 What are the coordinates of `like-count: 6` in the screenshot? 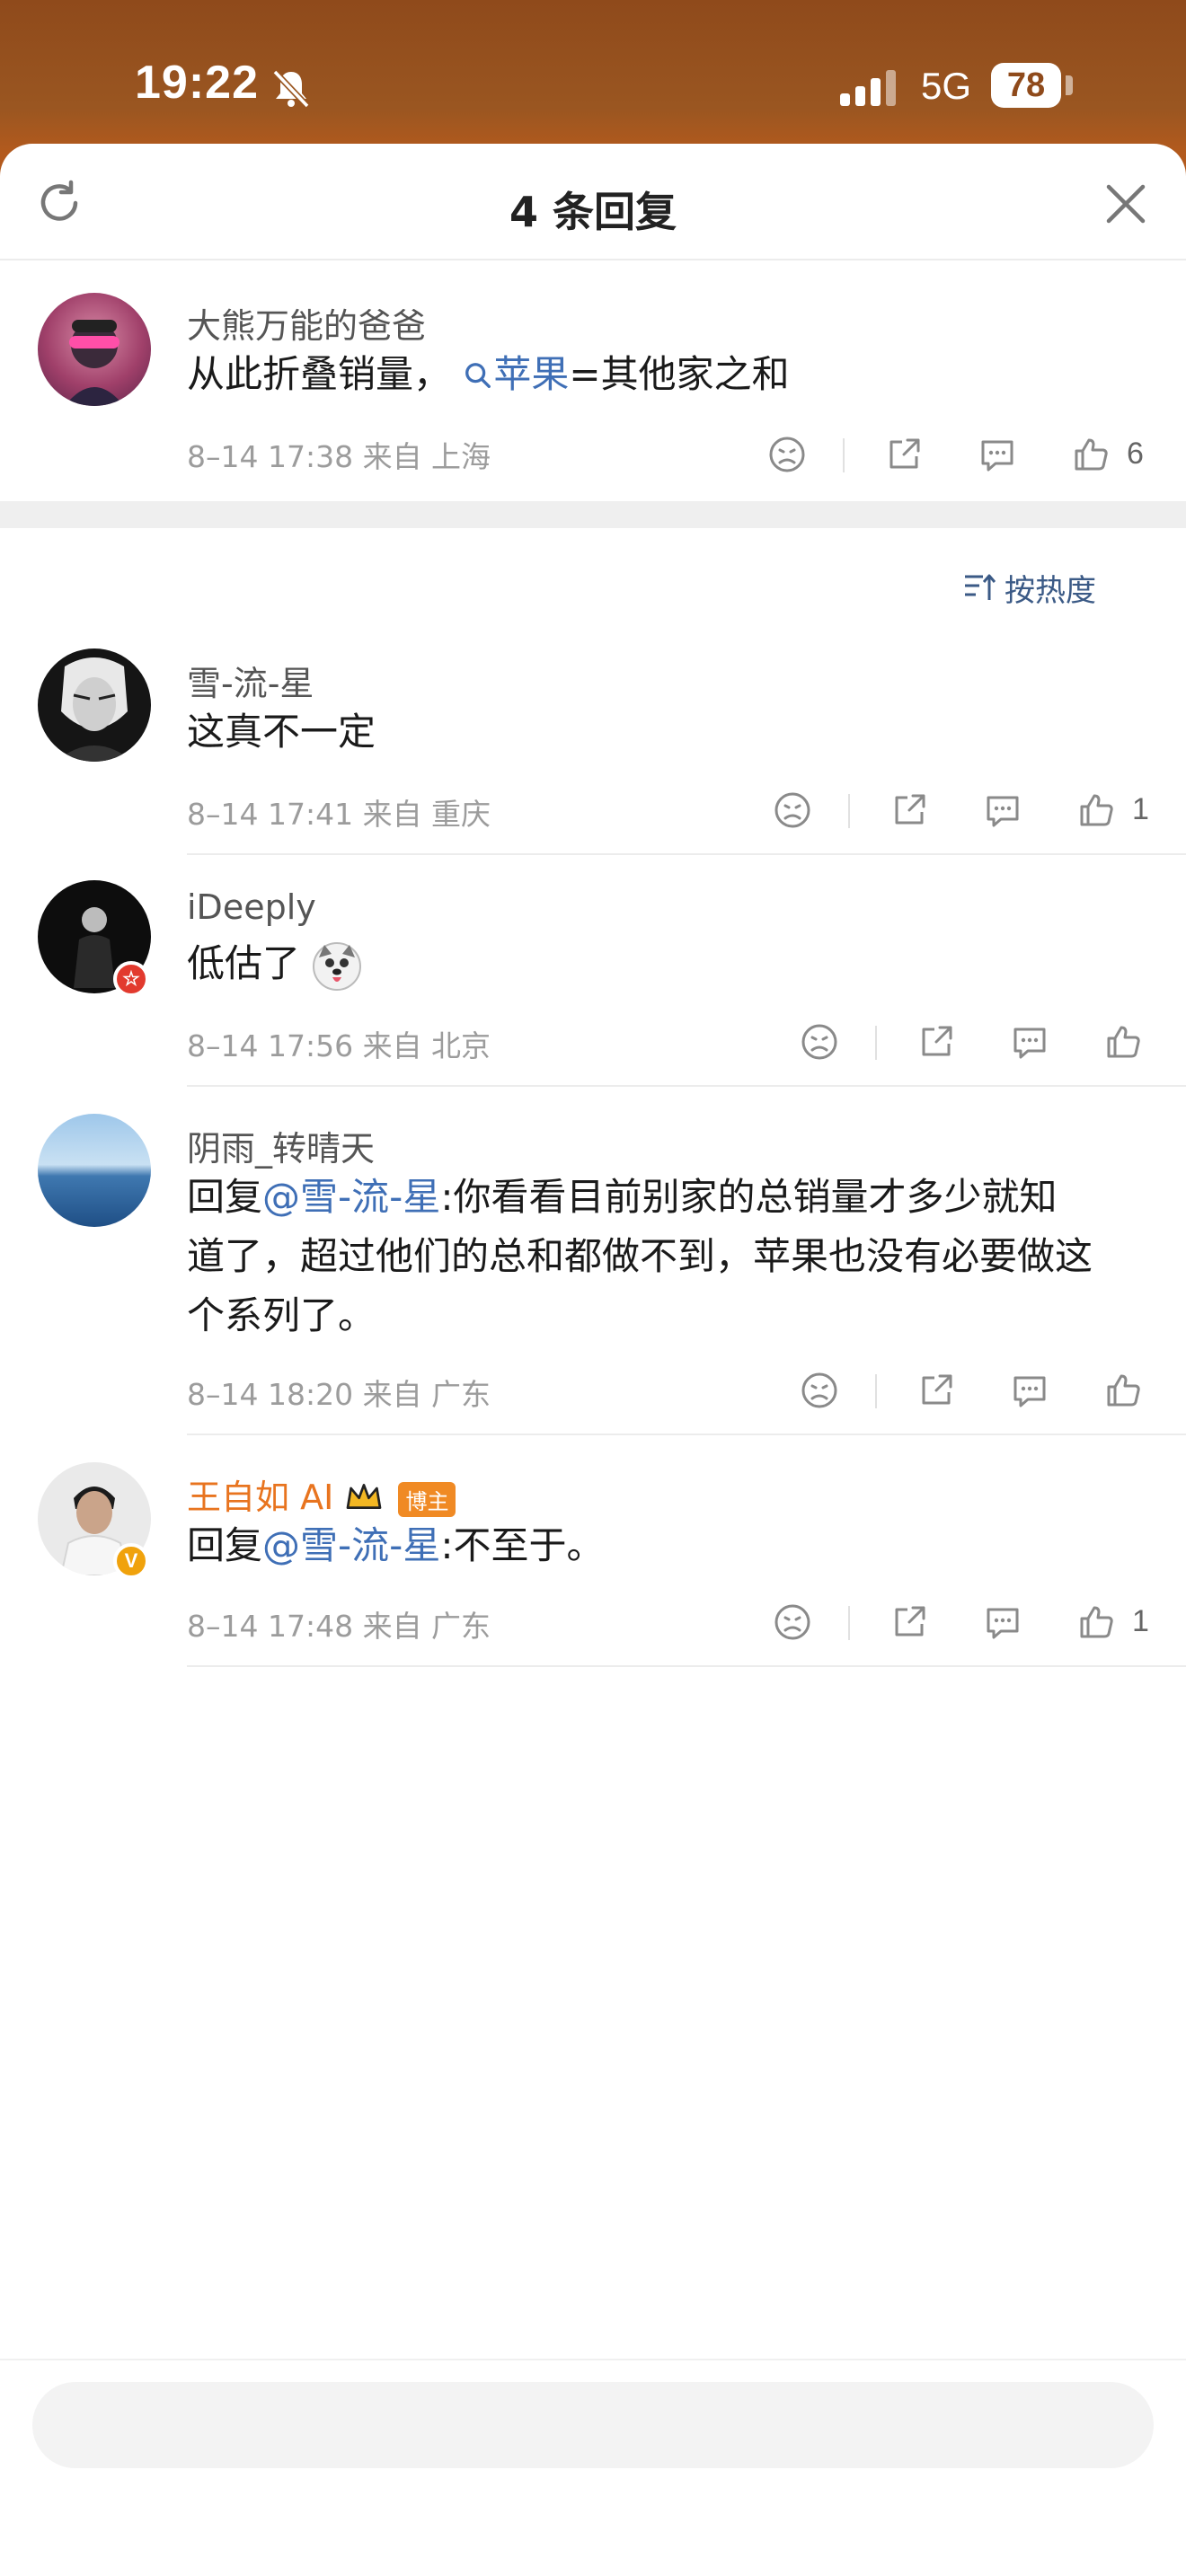 It's located at (1135, 454).